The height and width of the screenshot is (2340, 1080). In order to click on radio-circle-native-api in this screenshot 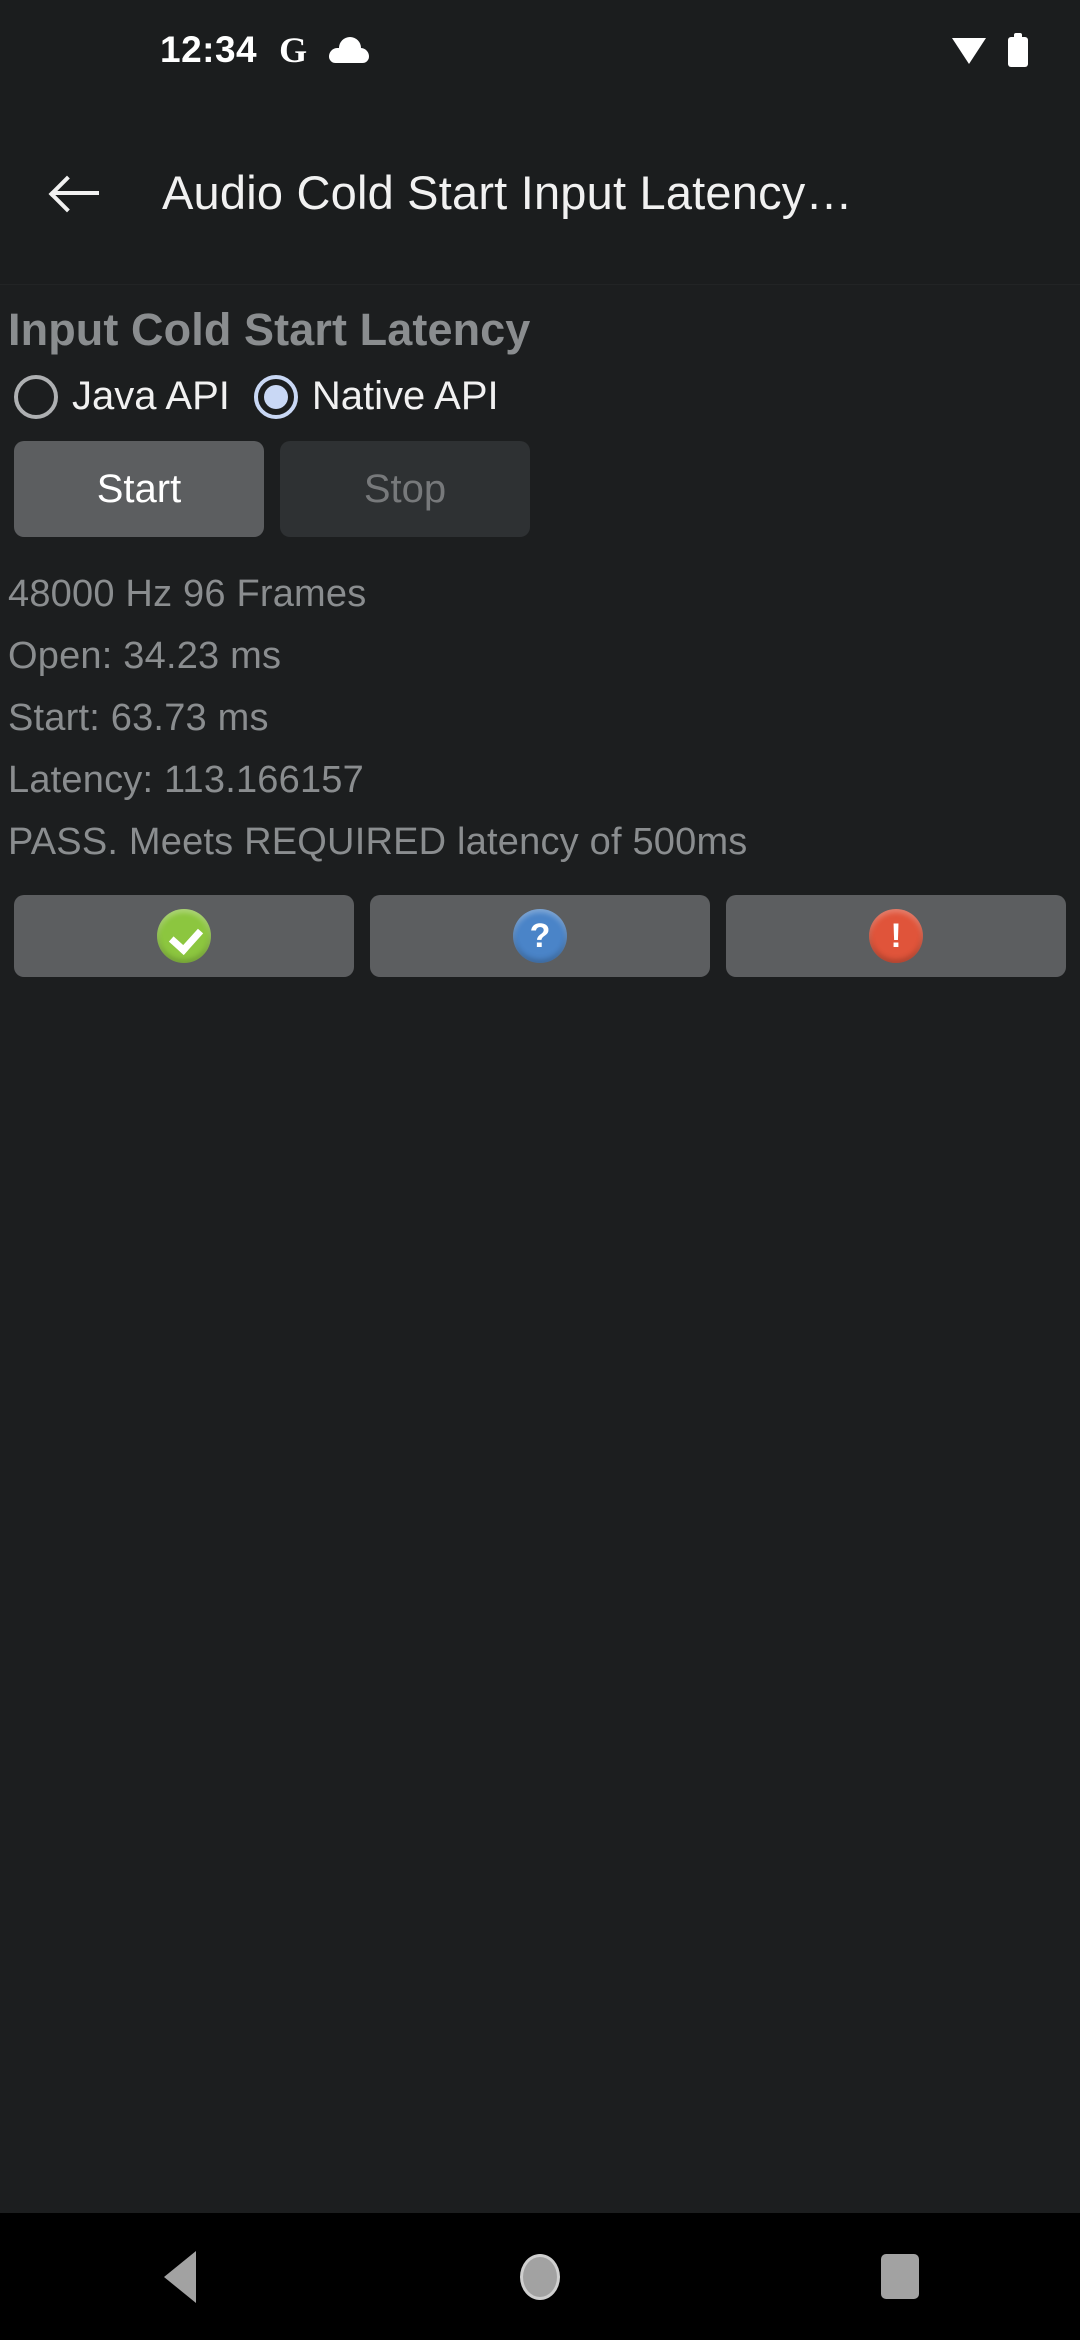, I will do `click(275, 396)`.